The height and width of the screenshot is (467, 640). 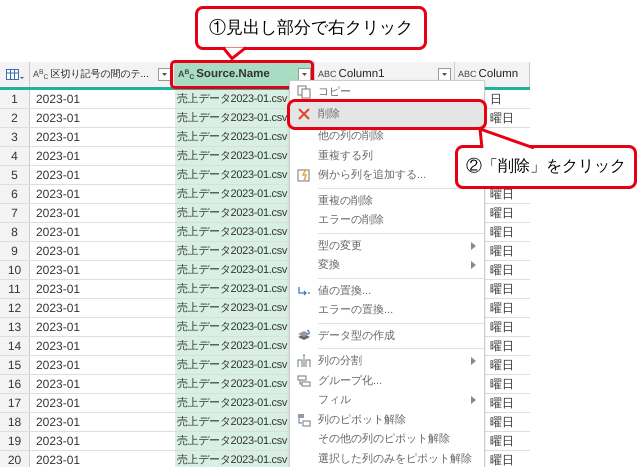 What do you see at coordinates (304, 114) in the screenshot?
I see `delete-icon` at bounding box center [304, 114].